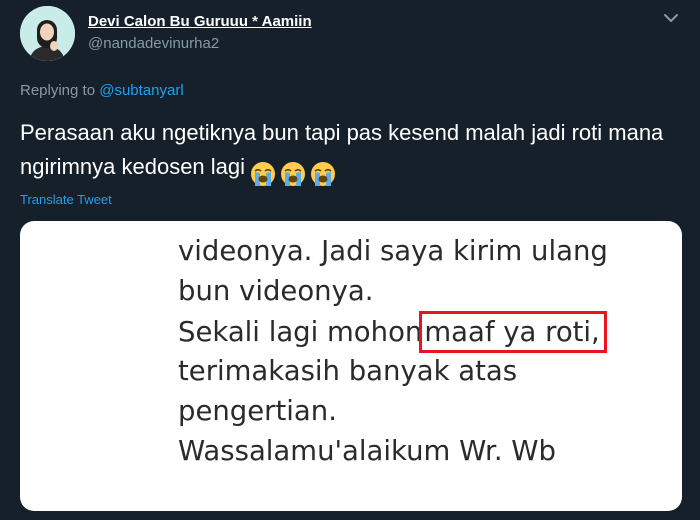 The height and width of the screenshot is (520, 700). Describe the element at coordinates (257, 411) in the screenshot. I see `media-line: pengertian.` at that location.